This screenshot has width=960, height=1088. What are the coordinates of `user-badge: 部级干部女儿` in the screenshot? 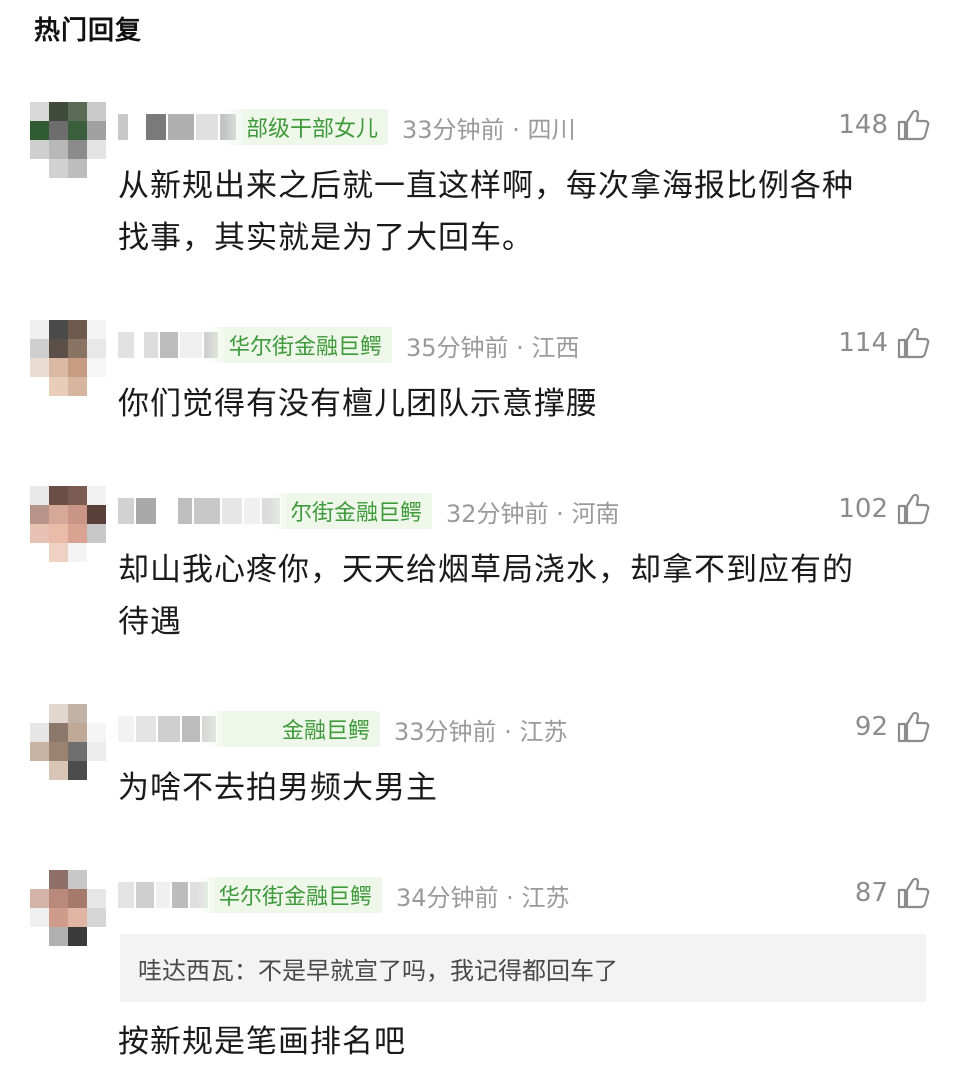 It's located at (306, 127).